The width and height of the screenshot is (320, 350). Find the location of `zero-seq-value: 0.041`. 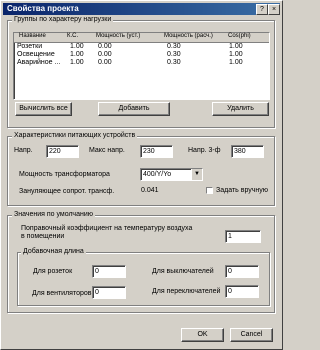

zero-seq-value: 0.041 is located at coordinates (150, 190).